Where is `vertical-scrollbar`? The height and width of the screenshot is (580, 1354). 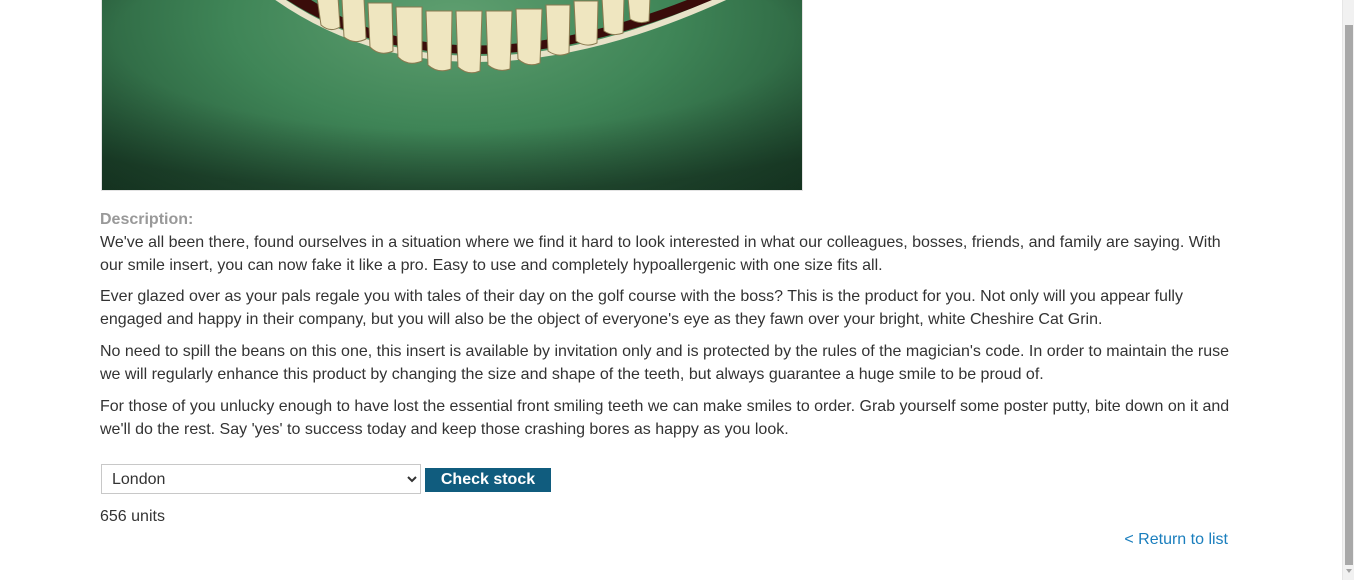 vertical-scrollbar is located at coordinates (1348, 290).